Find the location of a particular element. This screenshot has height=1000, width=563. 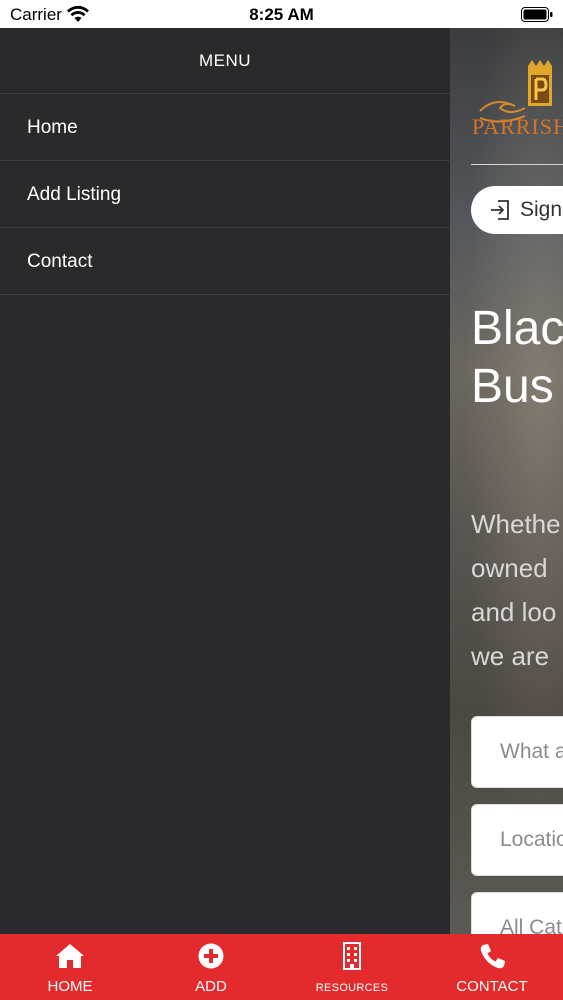

home-icon is located at coordinates (70, 956).